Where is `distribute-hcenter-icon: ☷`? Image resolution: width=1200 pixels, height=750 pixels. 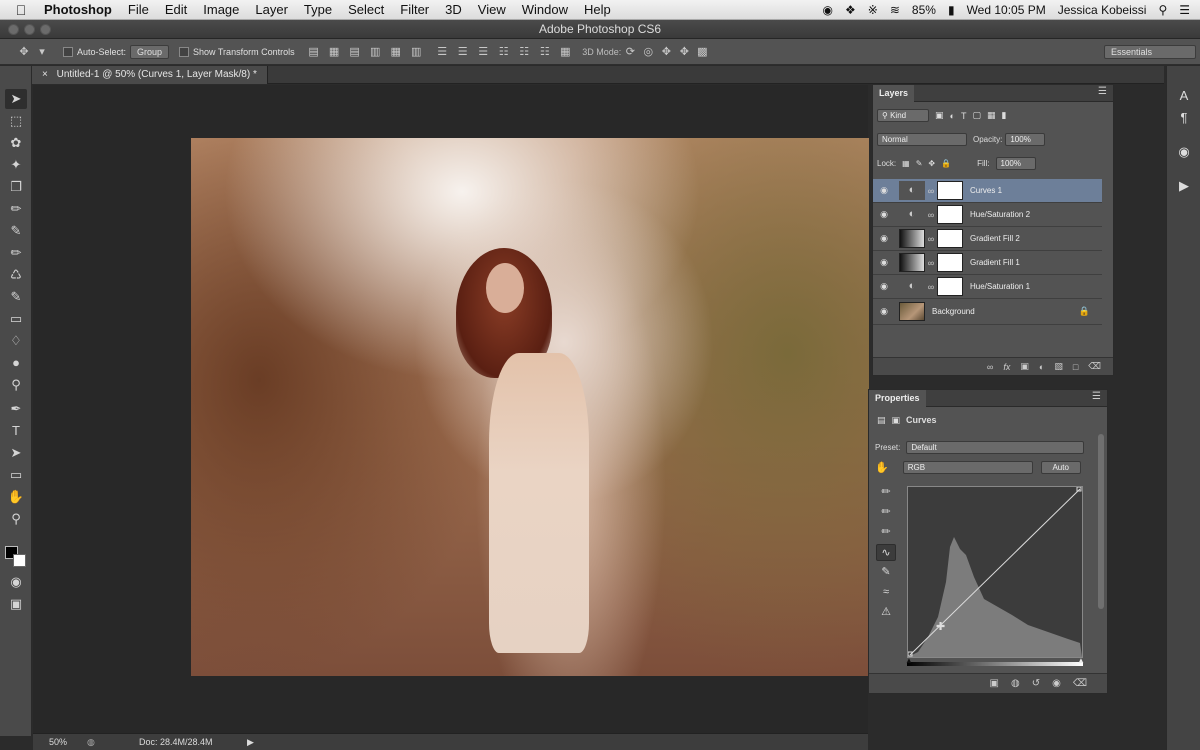 distribute-hcenter-icon: ☷ is located at coordinates (524, 52).